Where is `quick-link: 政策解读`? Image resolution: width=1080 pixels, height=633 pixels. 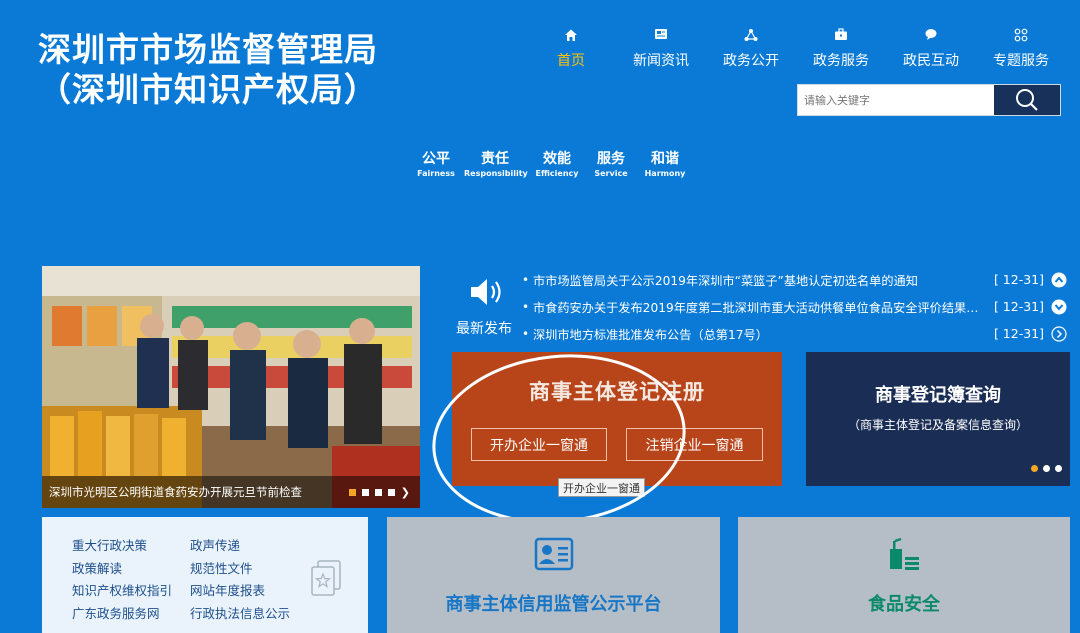
quick-link: 政策解读 is located at coordinates (122, 569).